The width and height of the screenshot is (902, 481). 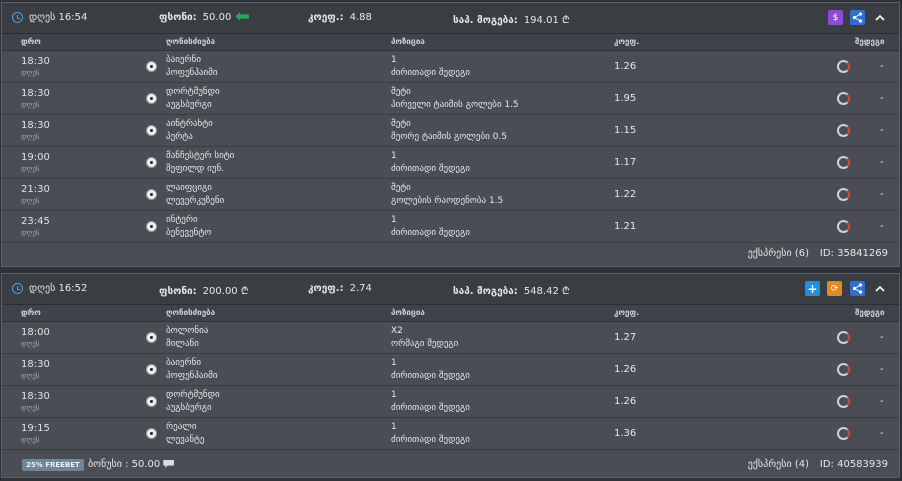 I want to click on stake: ფსონი: 200.00 ₾, so click(x=204, y=291).